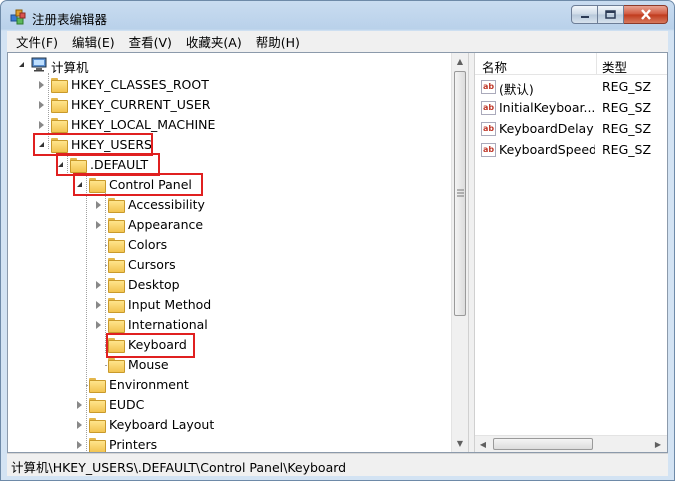 This screenshot has height=481, width=675. What do you see at coordinates (166, 224) in the screenshot?
I see `tree-label: Appearance` at bounding box center [166, 224].